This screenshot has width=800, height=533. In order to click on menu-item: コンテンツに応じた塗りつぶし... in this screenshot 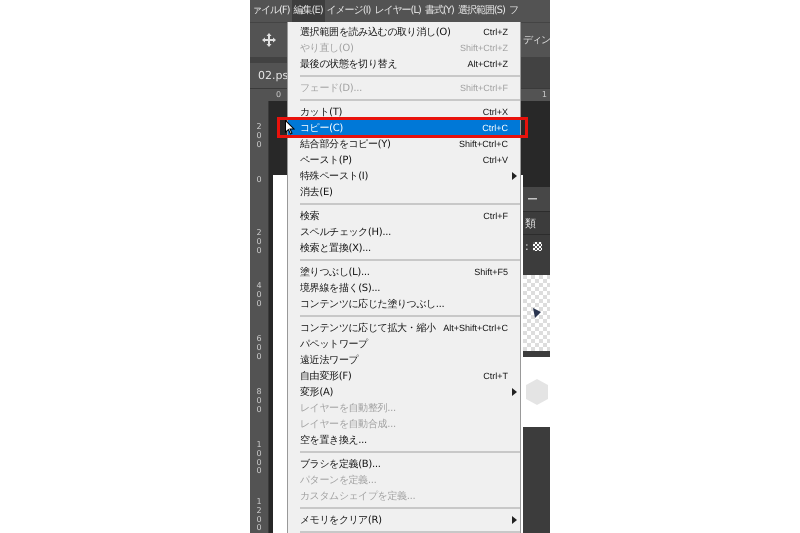, I will do `click(404, 304)`.